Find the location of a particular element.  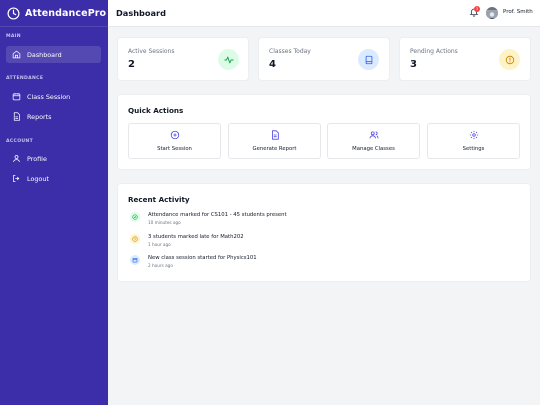

notification-badge: 3 is located at coordinates (477, 9).